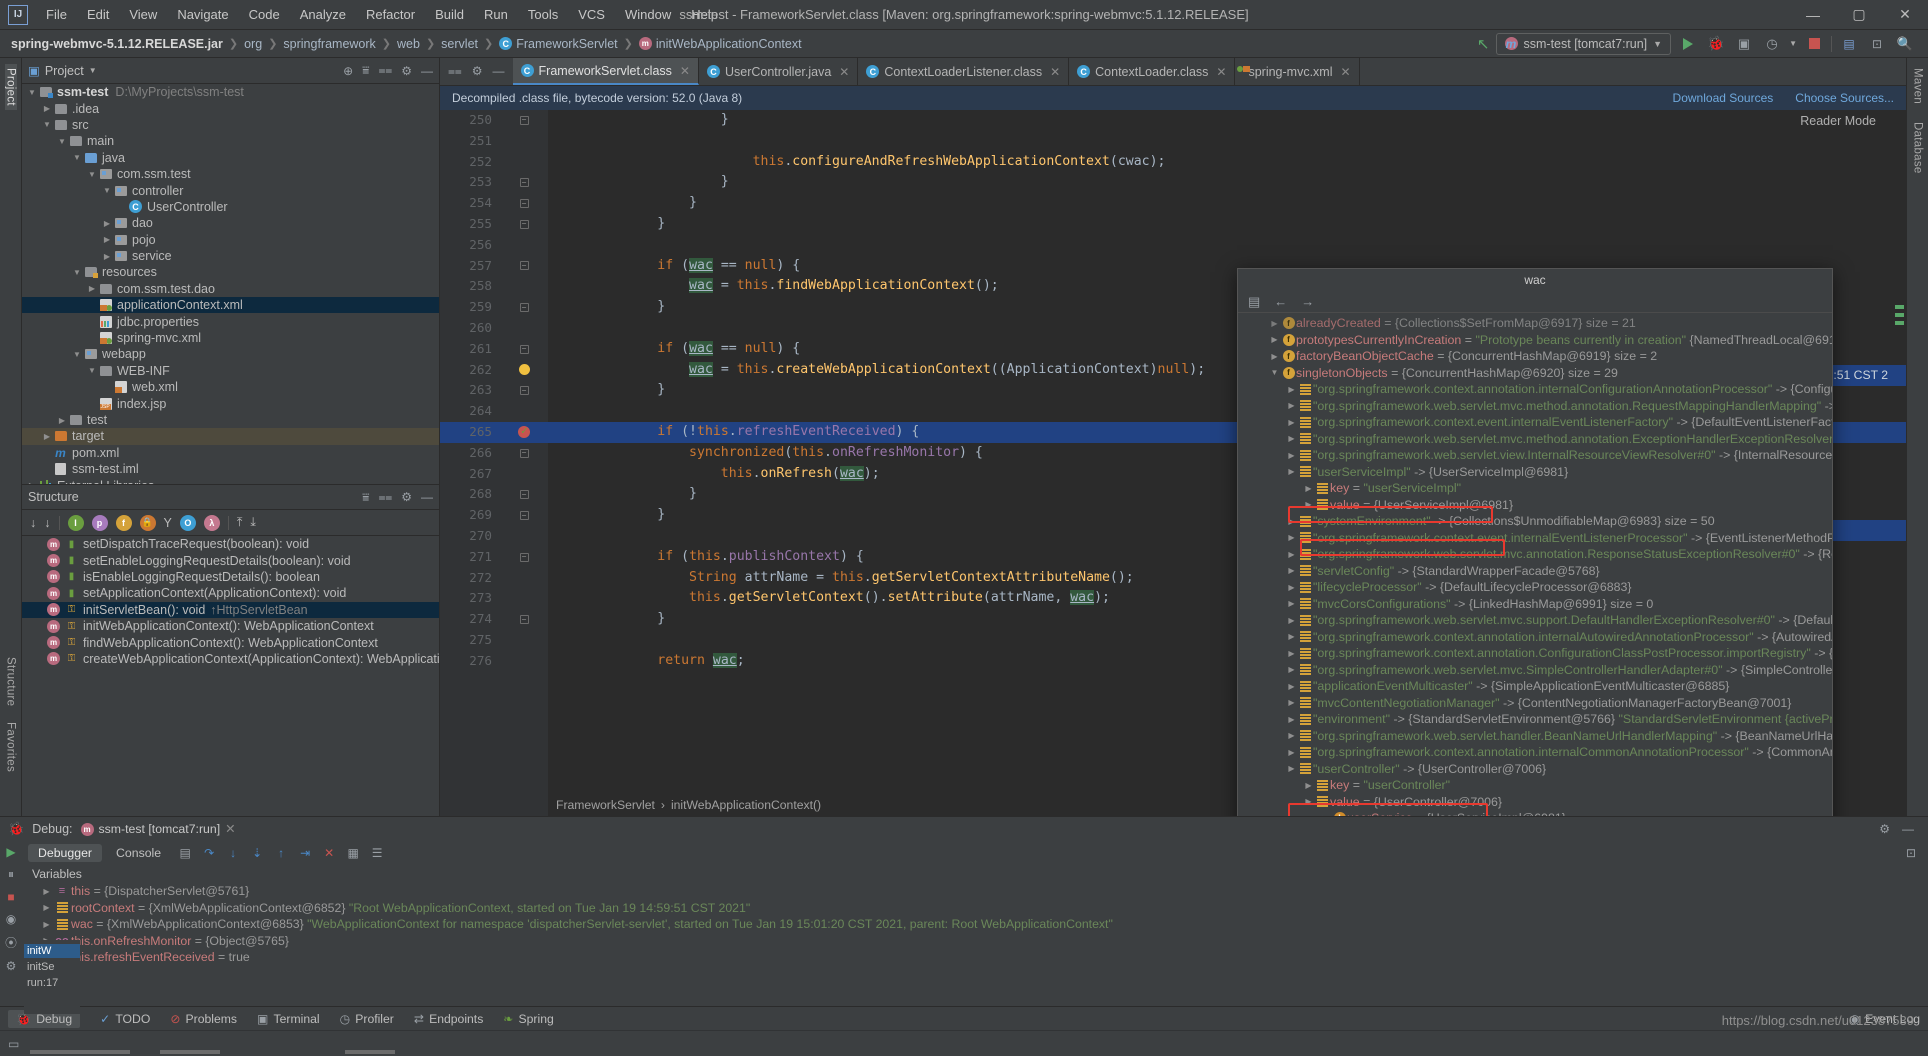 This screenshot has height=1056, width=1928. Describe the element at coordinates (704, 14) in the screenshot. I see `menu-help: Help` at that location.